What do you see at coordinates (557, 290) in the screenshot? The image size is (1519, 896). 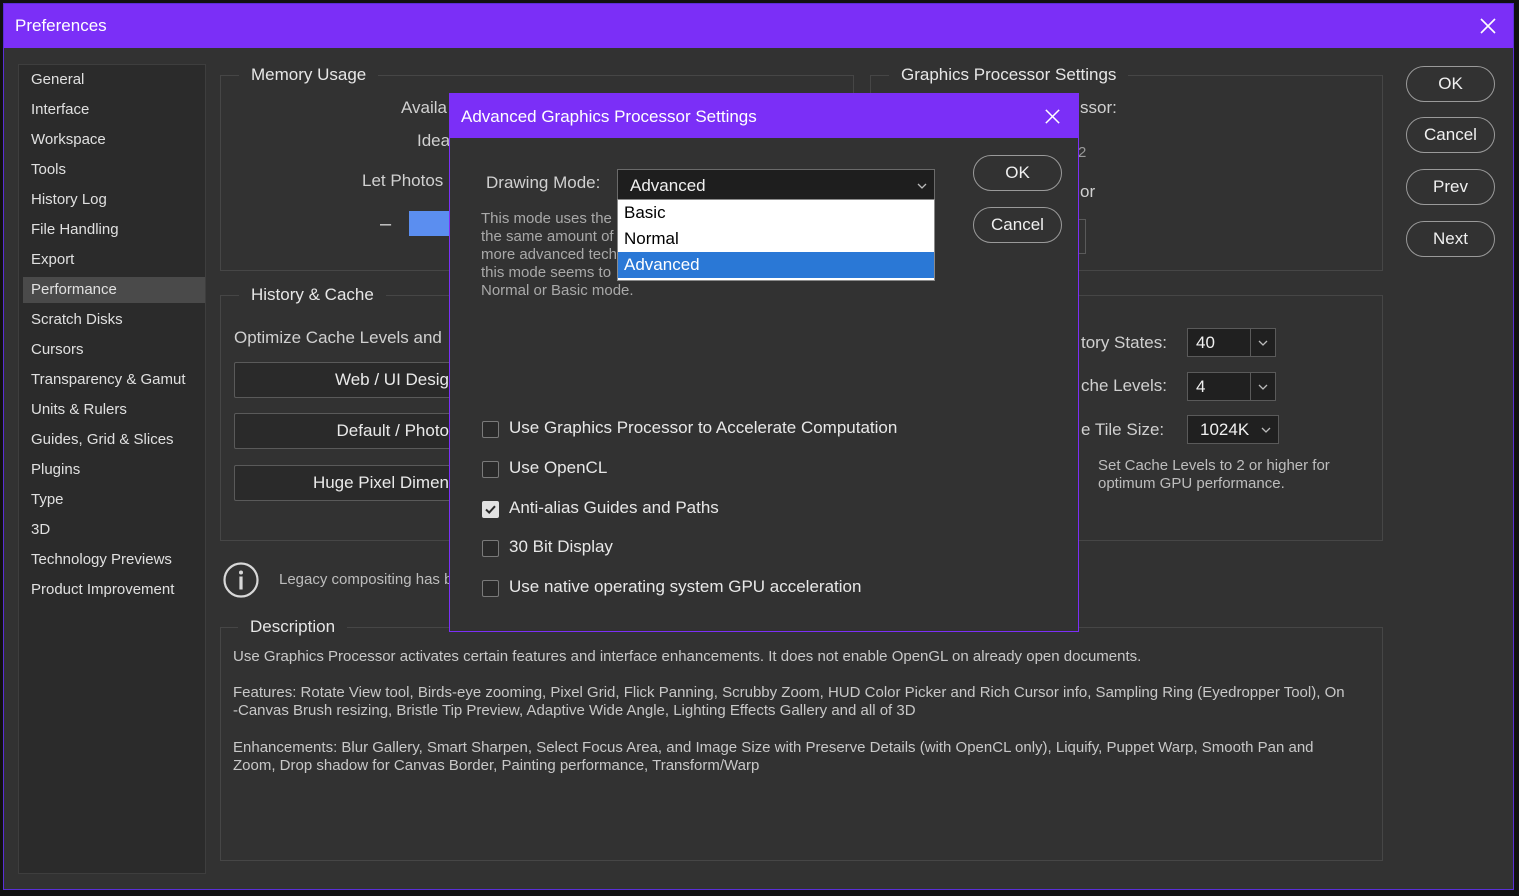 I see `mode-desc-line: Normal or Basic mode.` at bounding box center [557, 290].